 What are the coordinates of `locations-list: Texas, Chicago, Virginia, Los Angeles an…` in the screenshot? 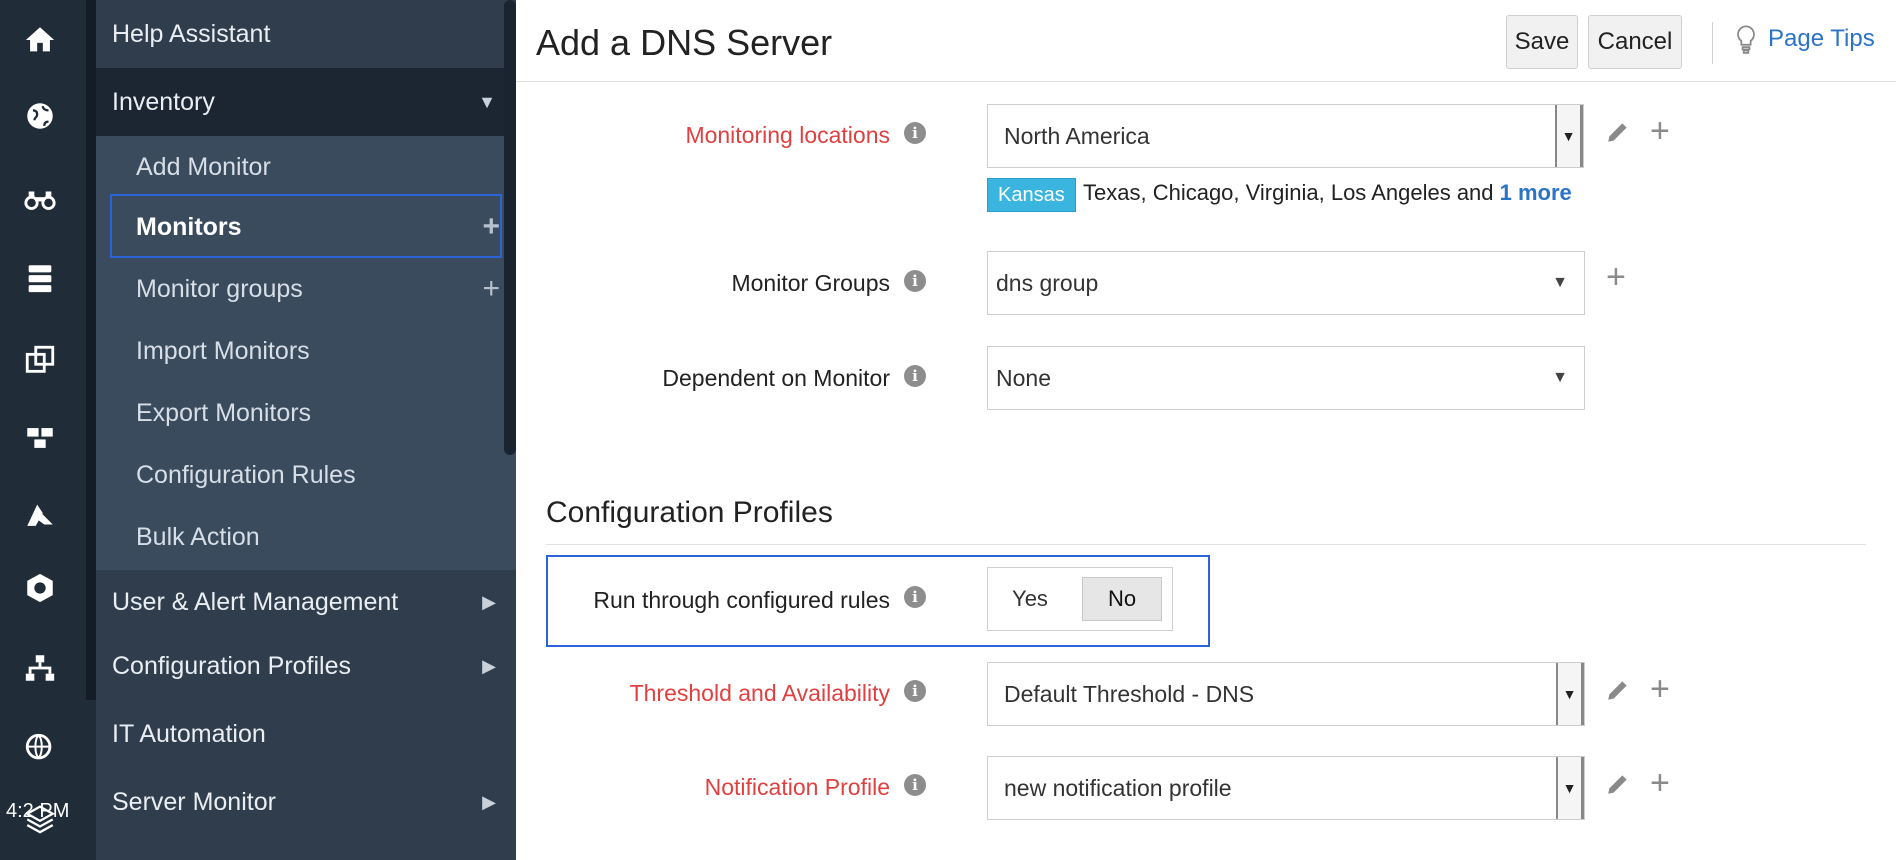 It's located at (1291, 192).